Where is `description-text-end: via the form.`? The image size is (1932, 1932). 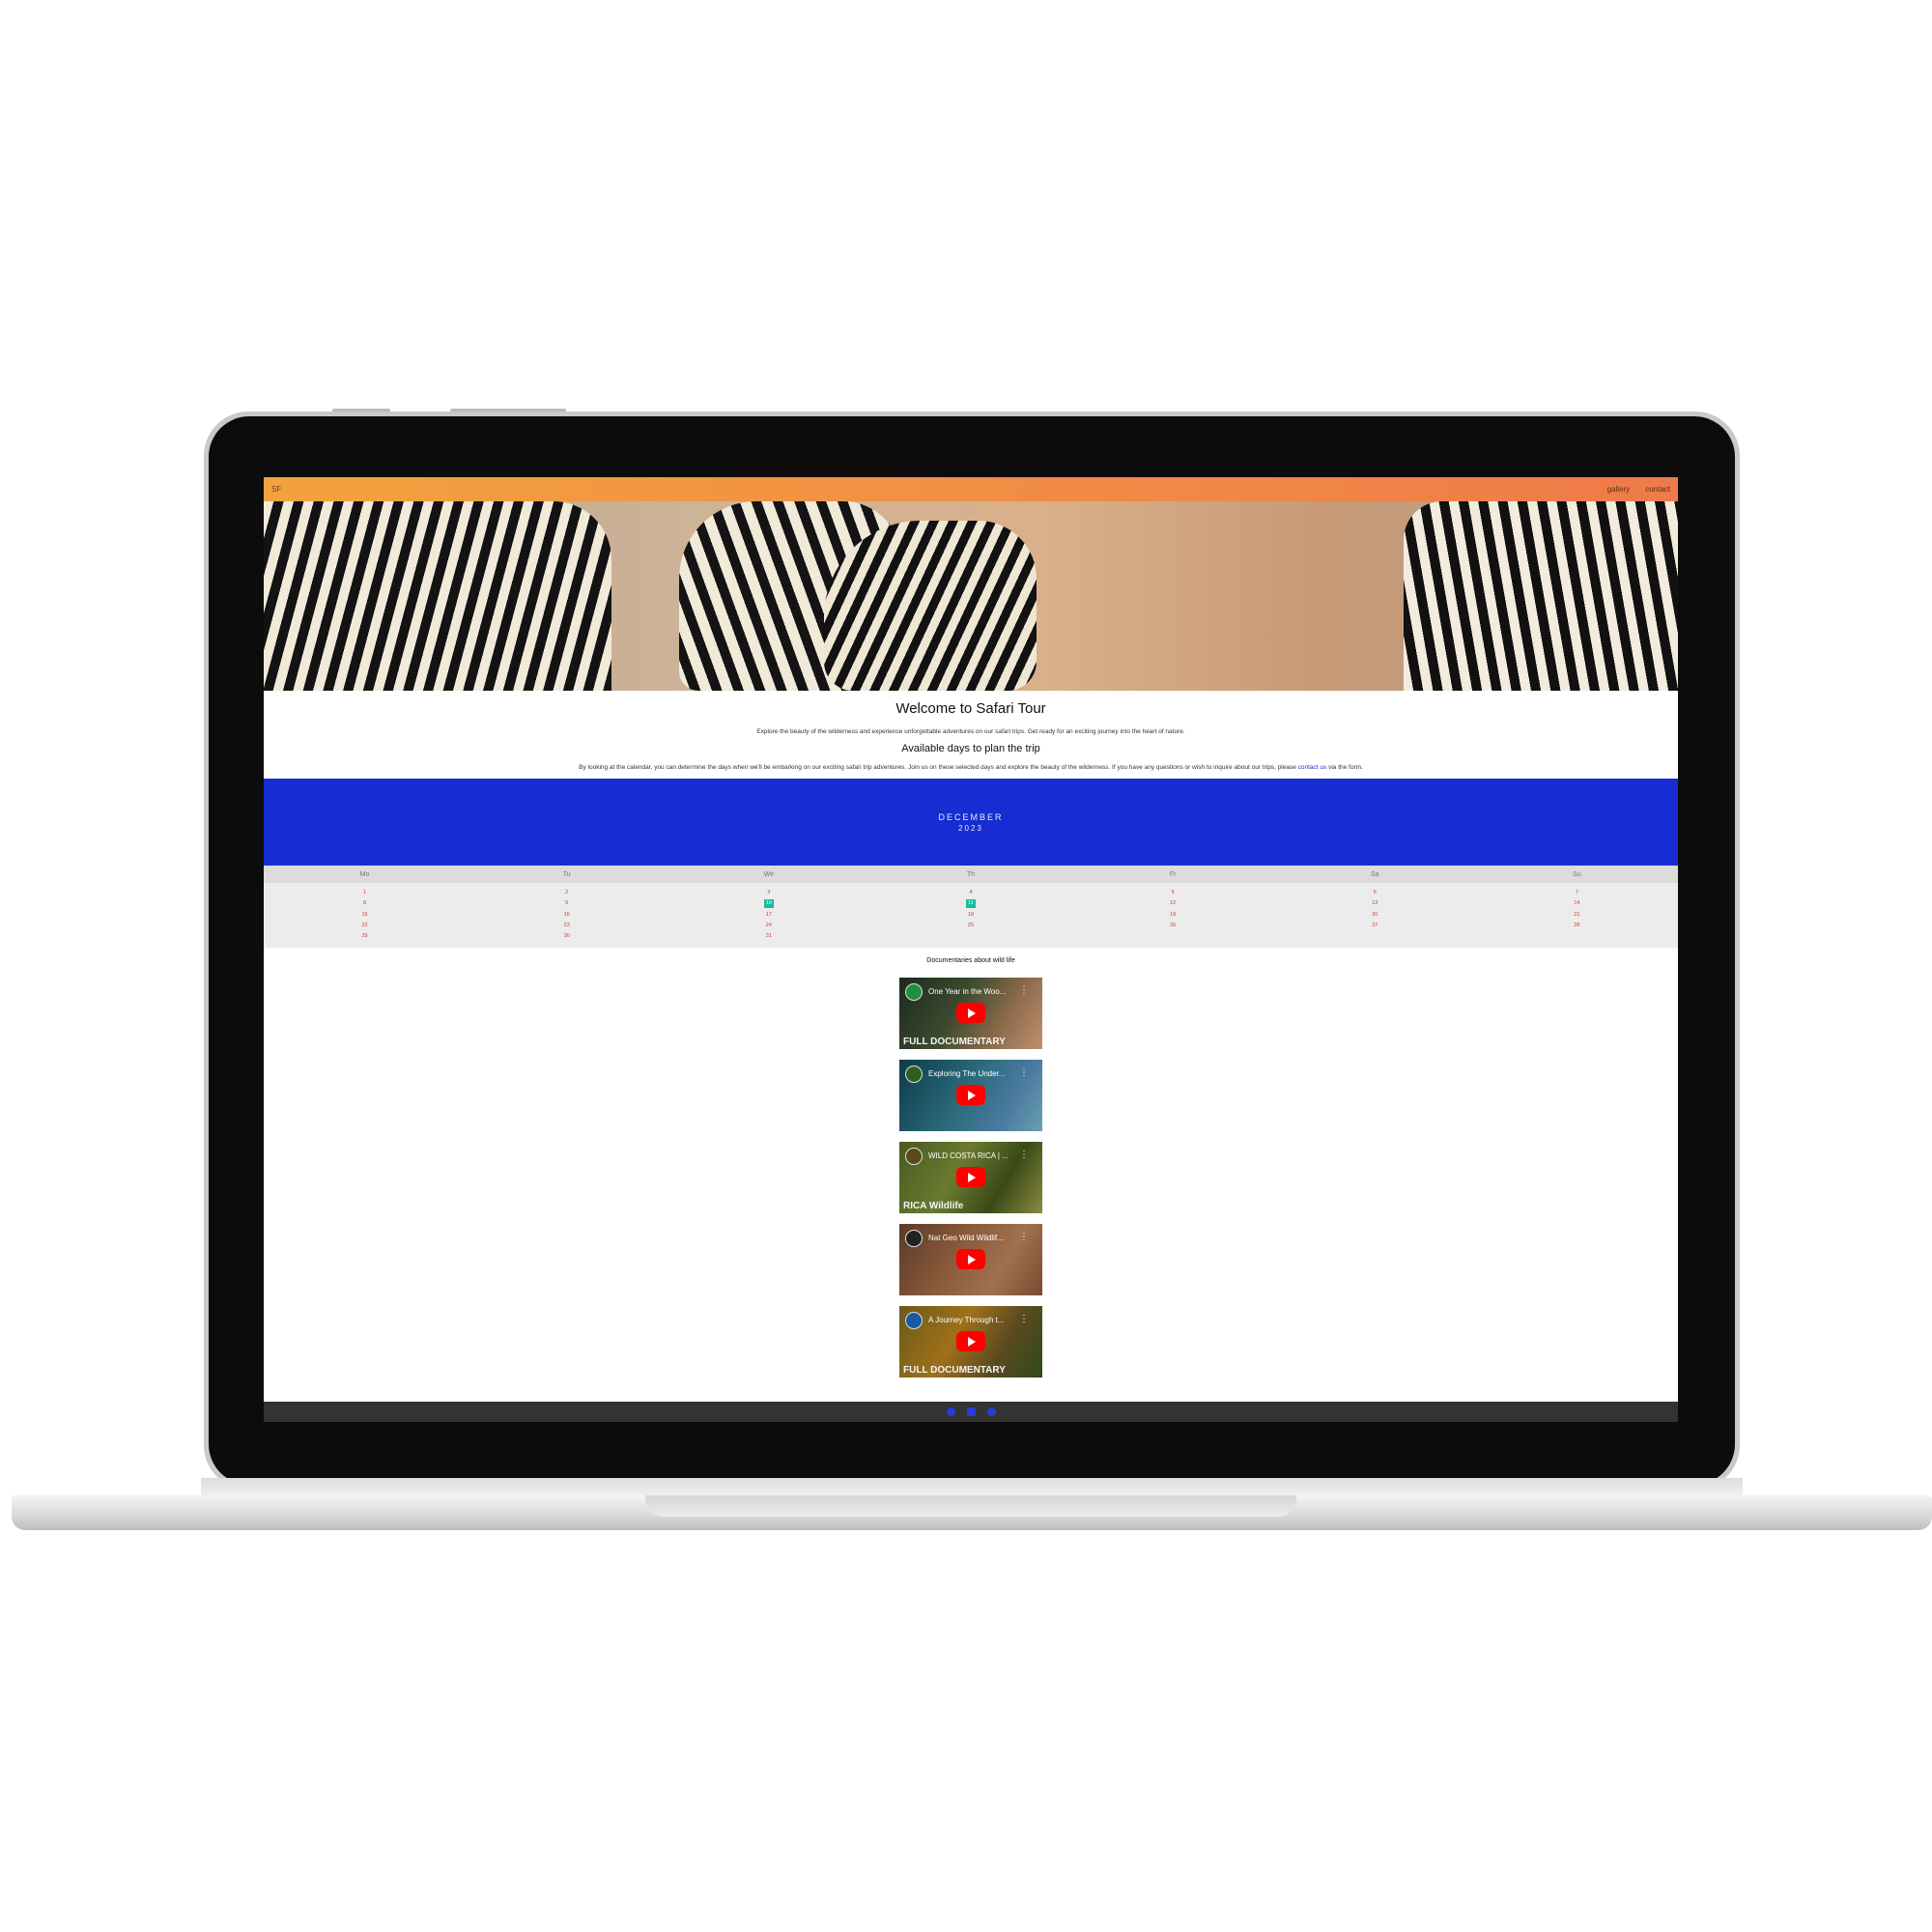 description-text-end: via the form. is located at coordinates (1345, 767).